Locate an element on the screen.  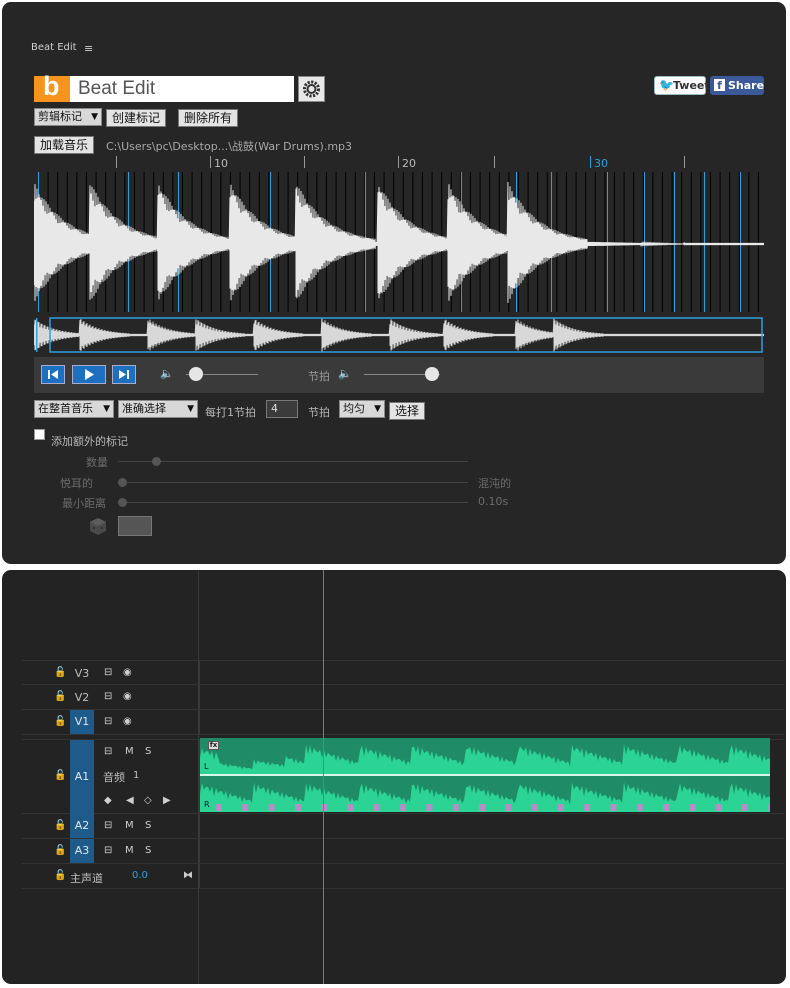
count-slider-handle is located at coordinates (156, 461).